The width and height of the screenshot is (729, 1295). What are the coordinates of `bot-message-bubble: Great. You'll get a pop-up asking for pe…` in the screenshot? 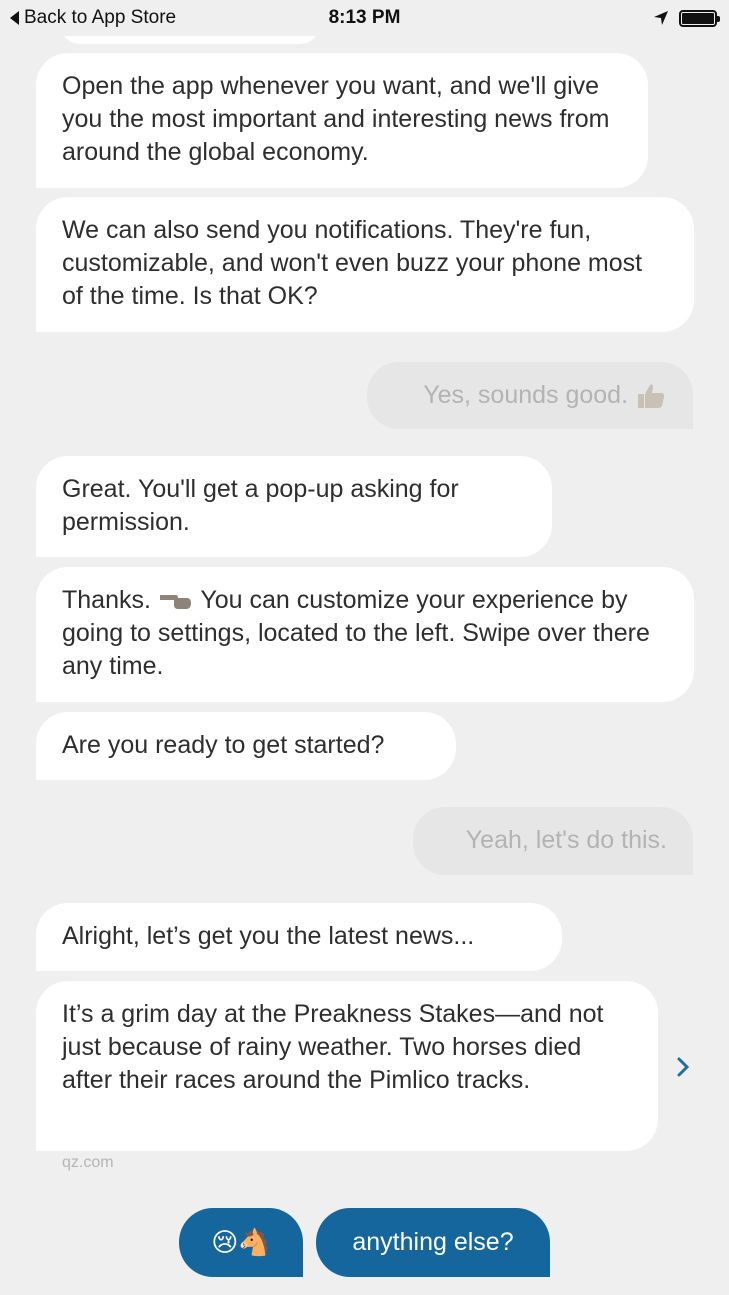 It's located at (294, 506).